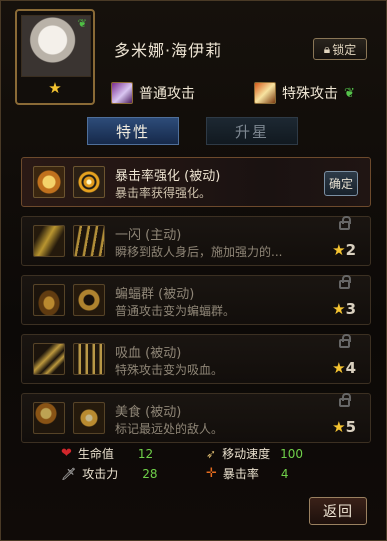 The height and width of the screenshot is (541, 387). I want to click on tab-star-upgrade: 升星, so click(252, 131).